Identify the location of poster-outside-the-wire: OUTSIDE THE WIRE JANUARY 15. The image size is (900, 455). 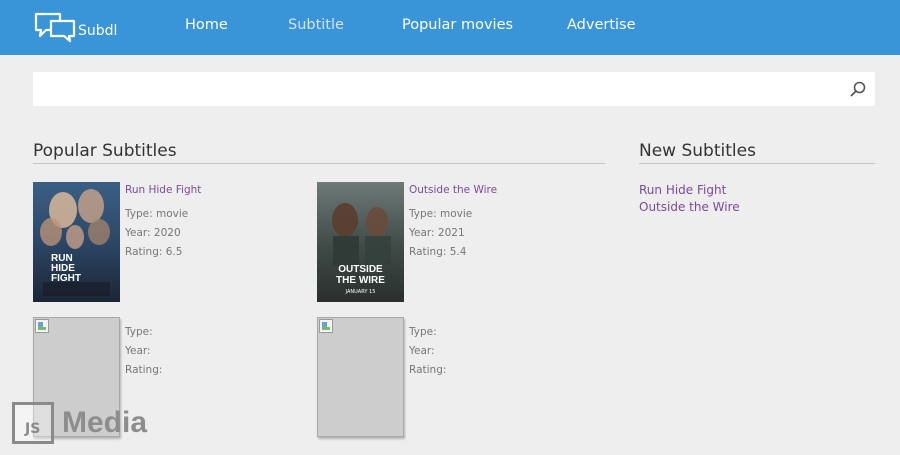
(360, 242).